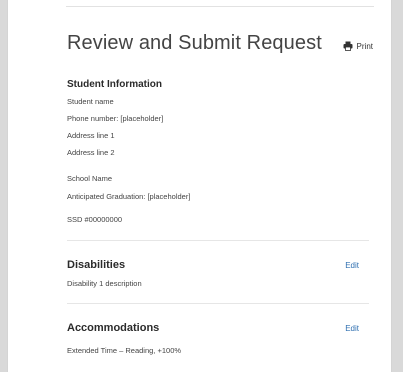  Describe the element at coordinates (352, 265) in the screenshot. I see `edit-disabilities-link: Edit` at that location.